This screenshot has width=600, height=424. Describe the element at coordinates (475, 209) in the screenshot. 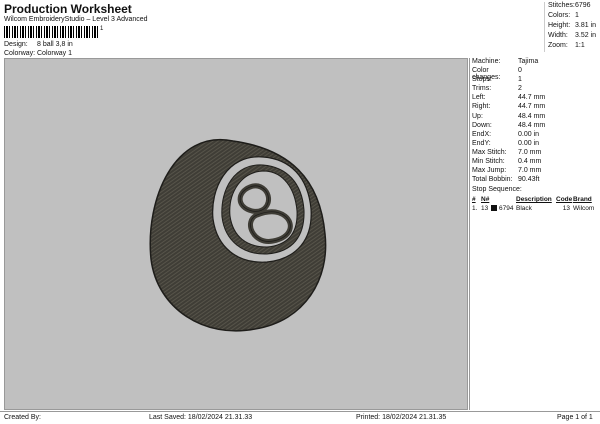

I see `row-index: 1.` at that location.